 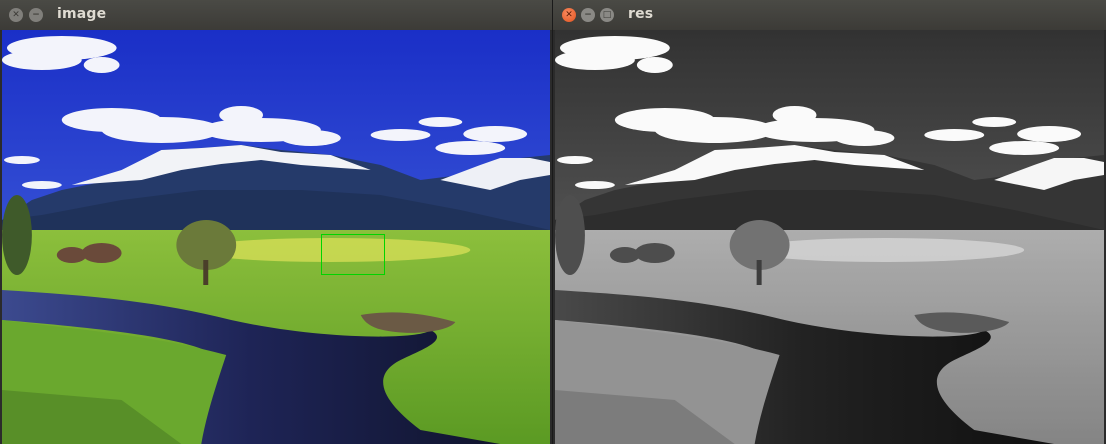 I want to click on maximize-icon: □, so click(x=607, y=15).